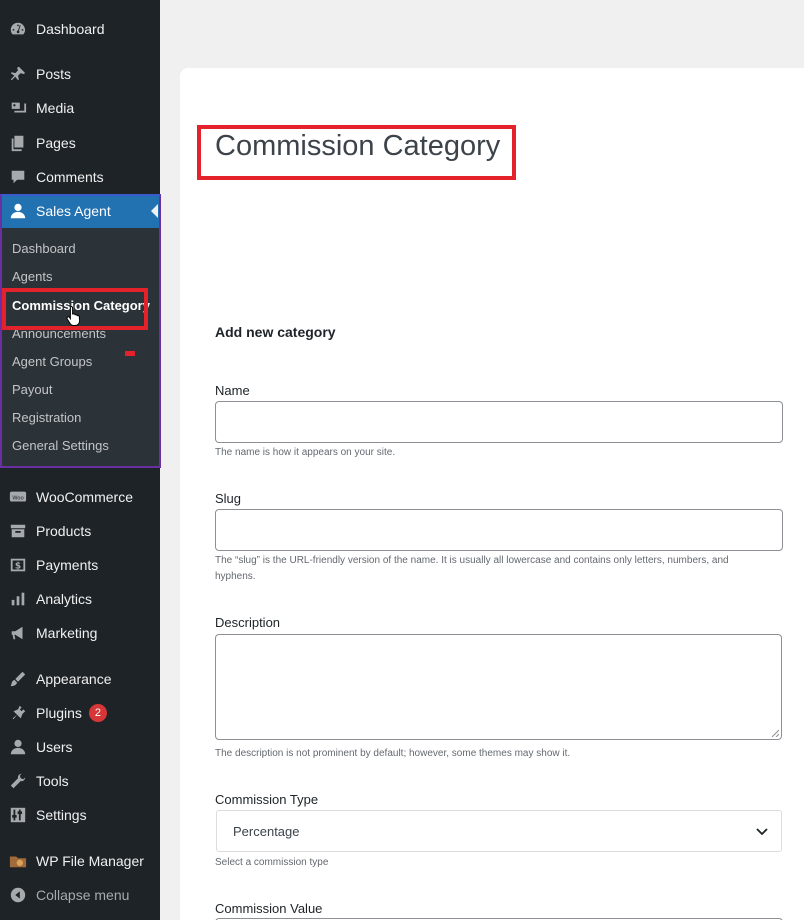 This screenshot has height=920, width=804. I want to click on menu-woocommerce: Woo WooCommerce, so click(80, 497).